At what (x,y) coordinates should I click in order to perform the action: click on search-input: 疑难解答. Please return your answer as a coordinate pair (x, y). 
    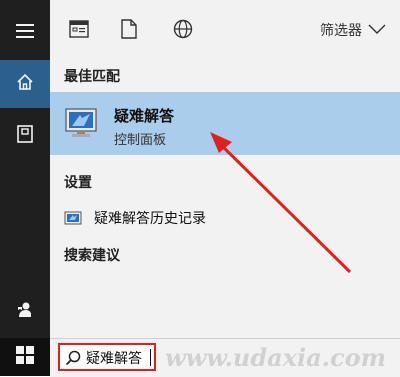
    Looking at the image, I should click on (107, 357).